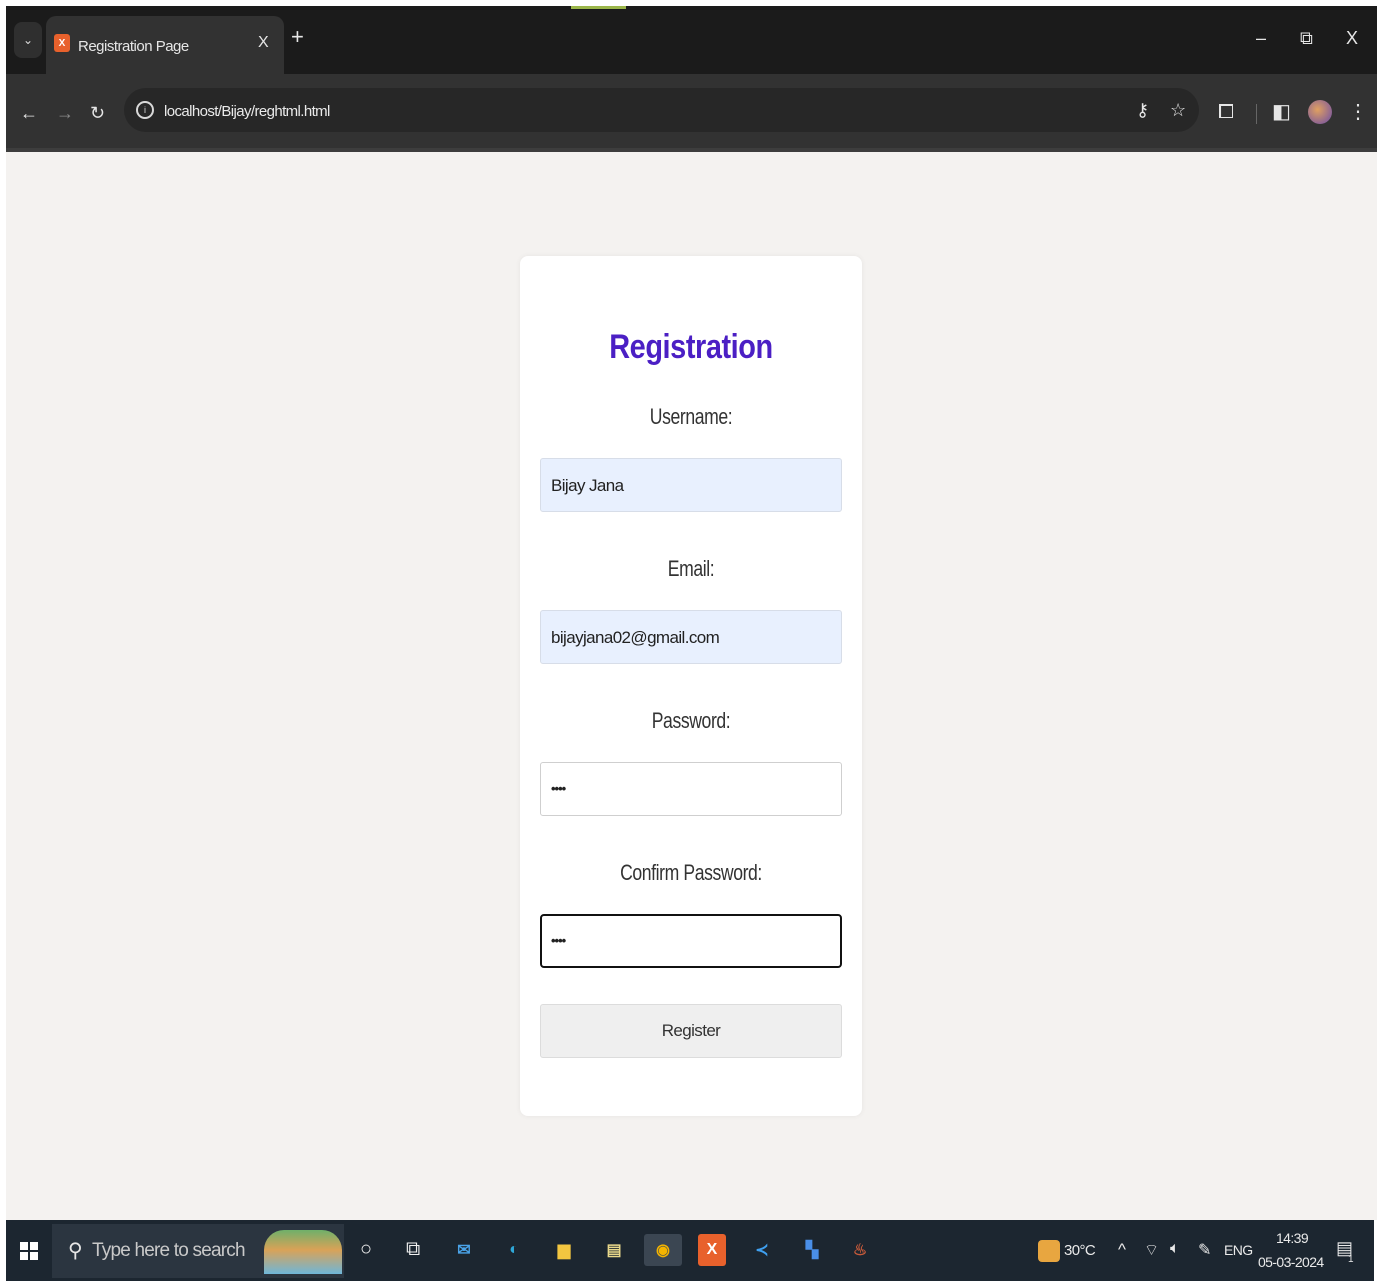 The width and height of the screenshot is (1384, 1281). Describe the element at coordinates (263, 43) in the screenshot. I see `tab-close-icon: X` at that location.